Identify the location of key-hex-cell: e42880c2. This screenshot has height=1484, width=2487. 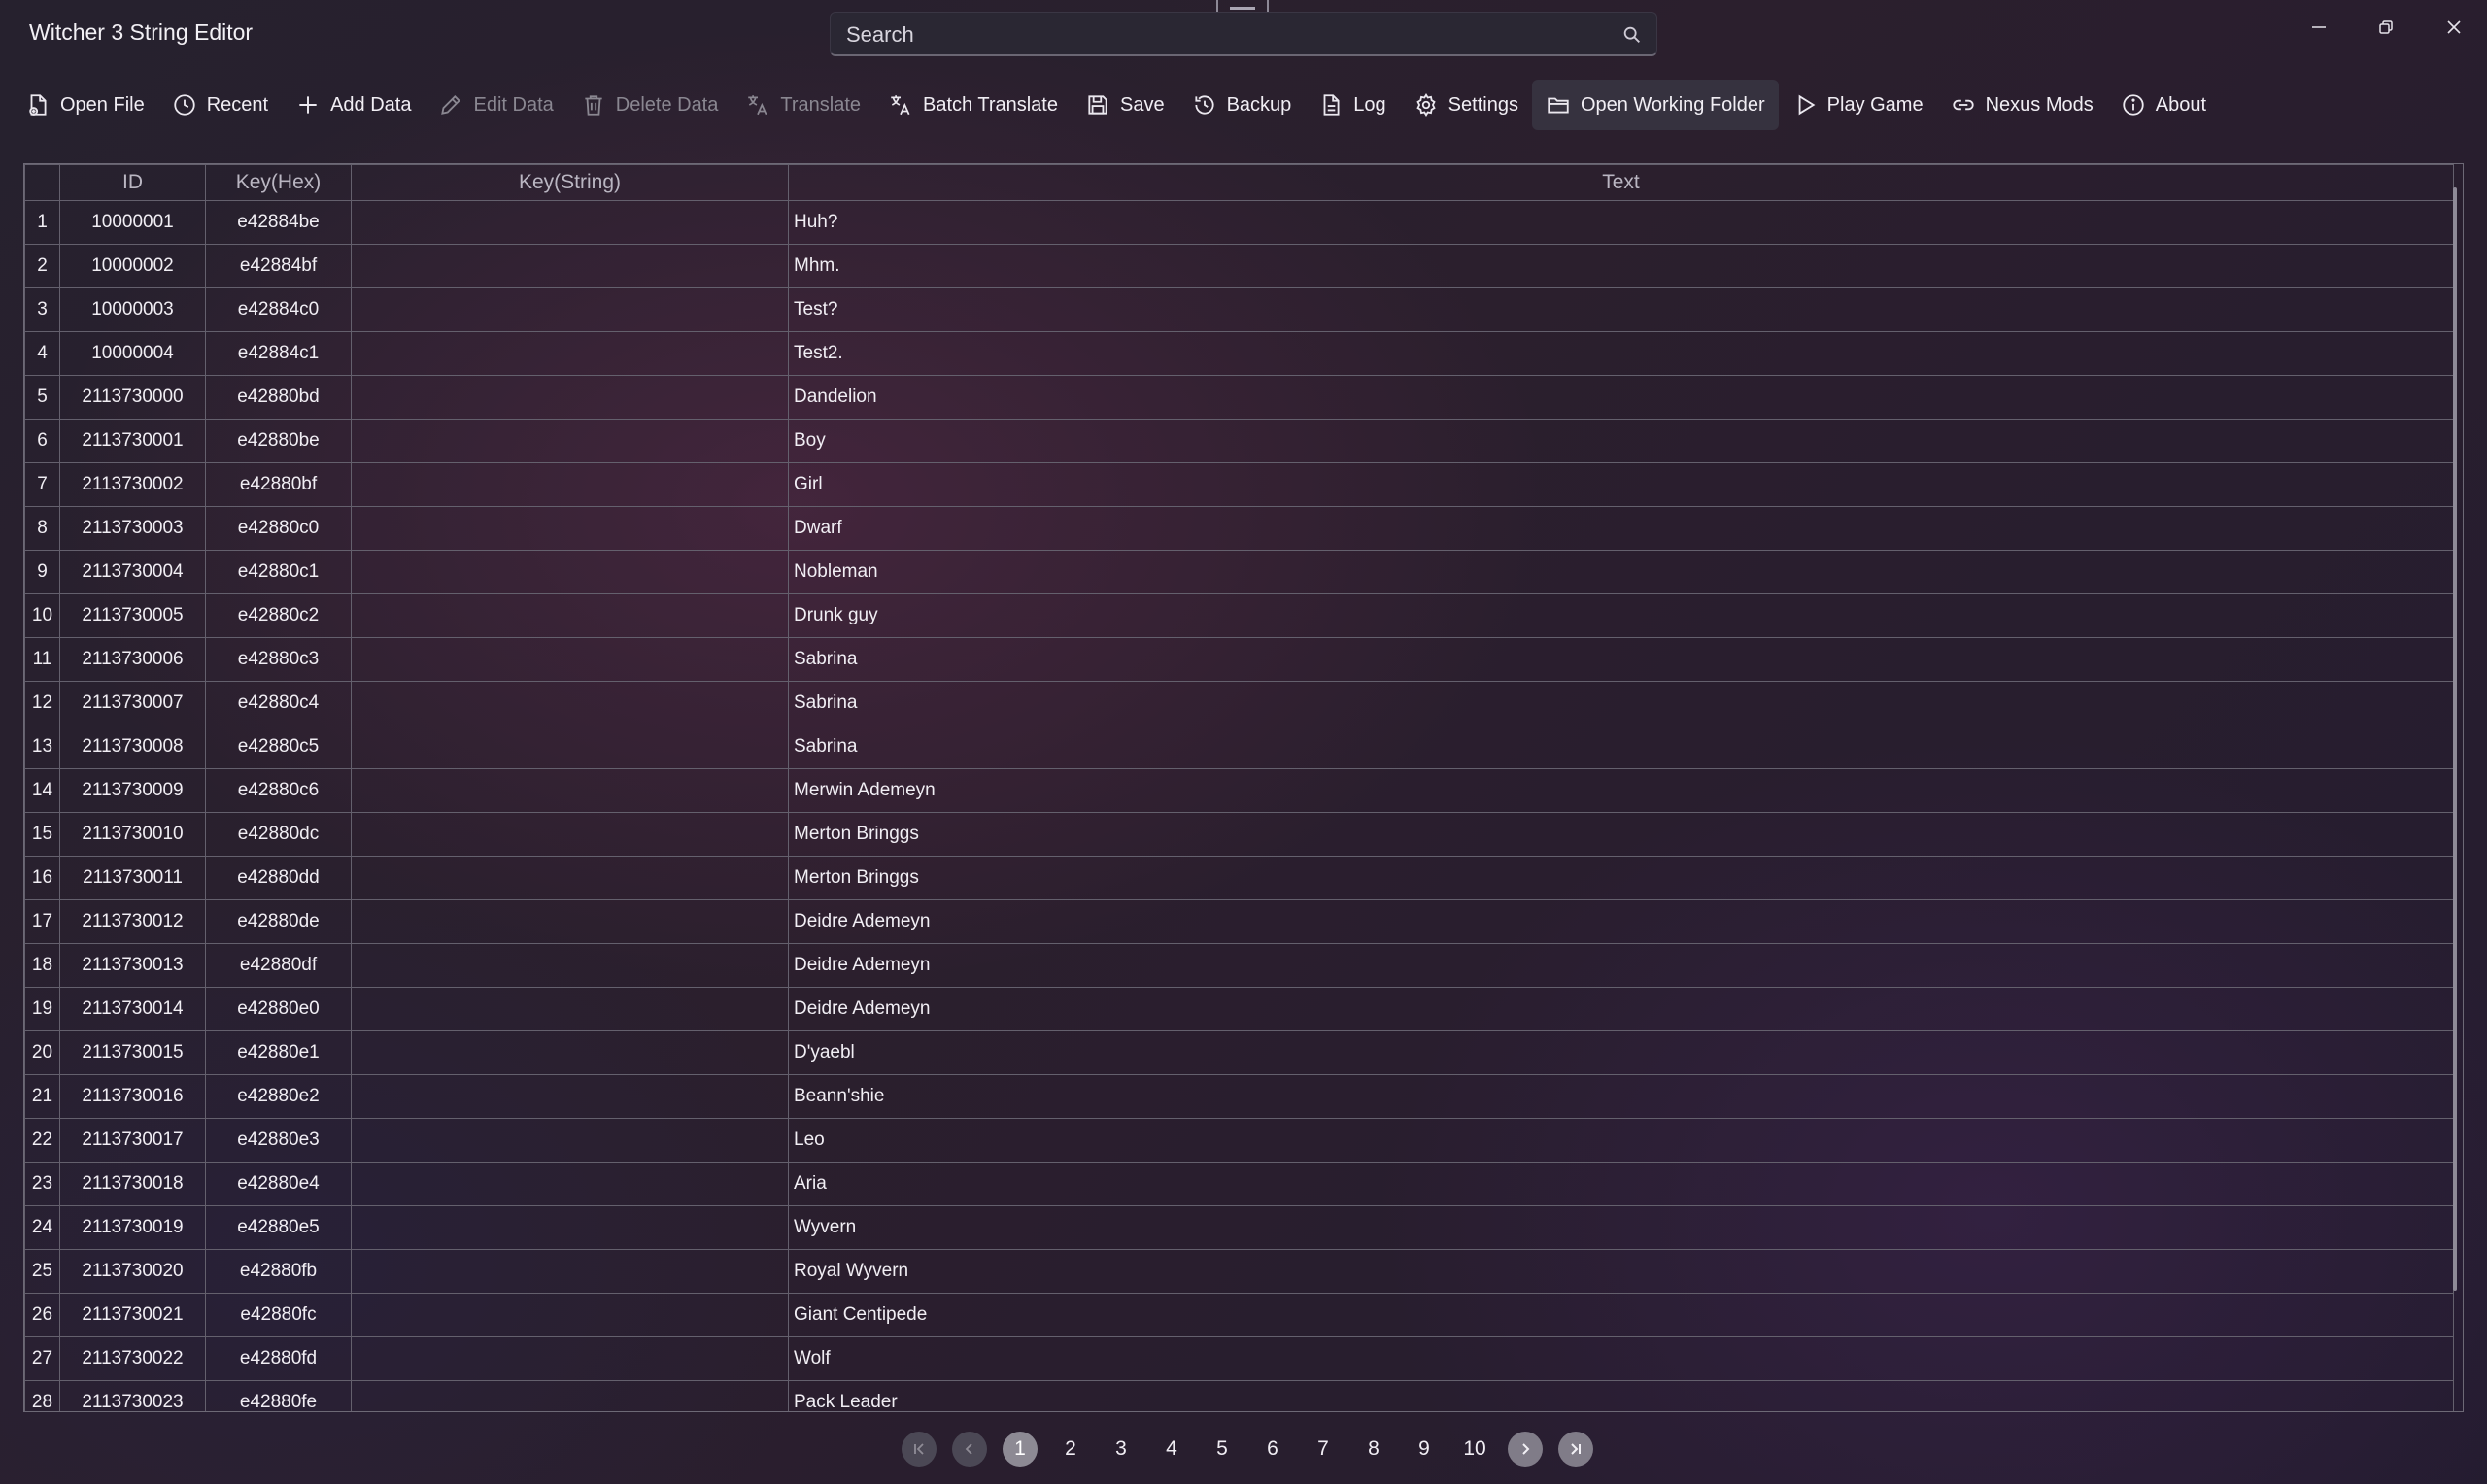
(278, 615).